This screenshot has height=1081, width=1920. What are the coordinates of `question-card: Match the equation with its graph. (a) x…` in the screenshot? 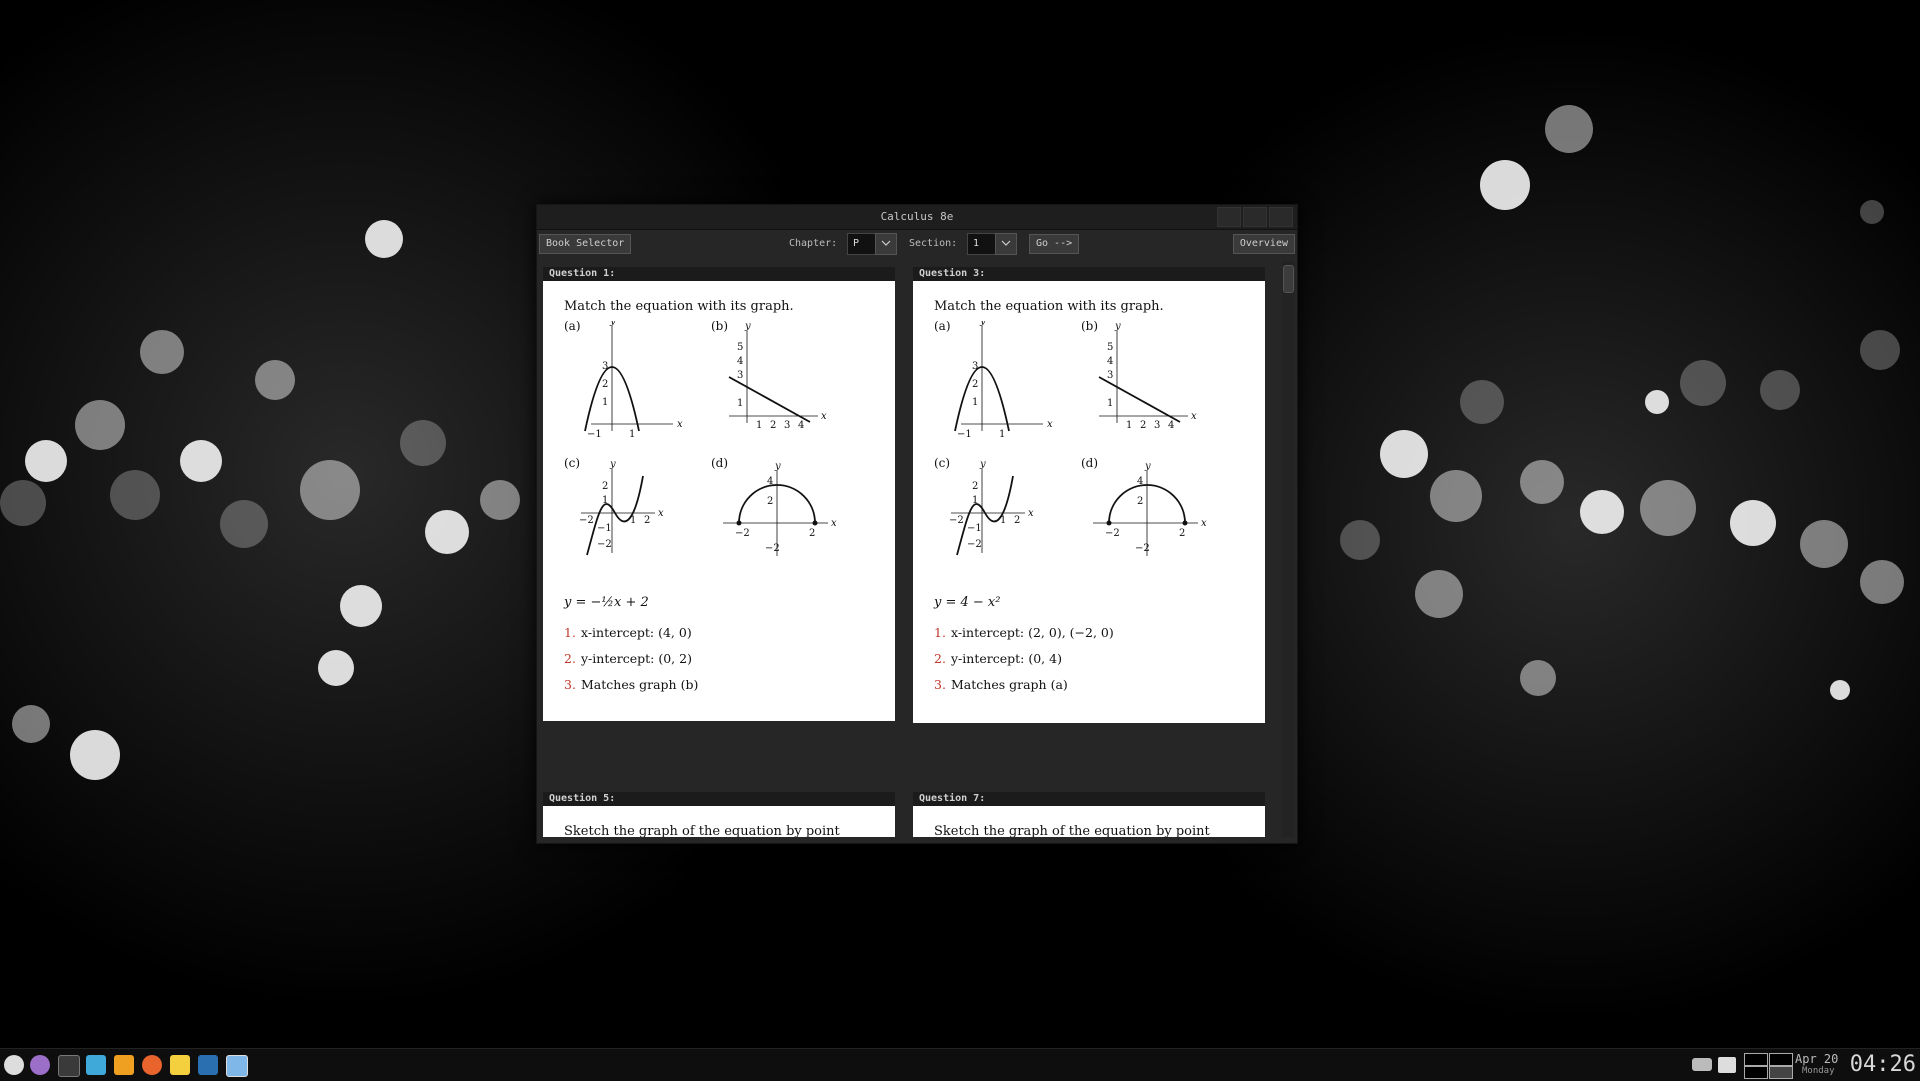 It's located at (719, 501).